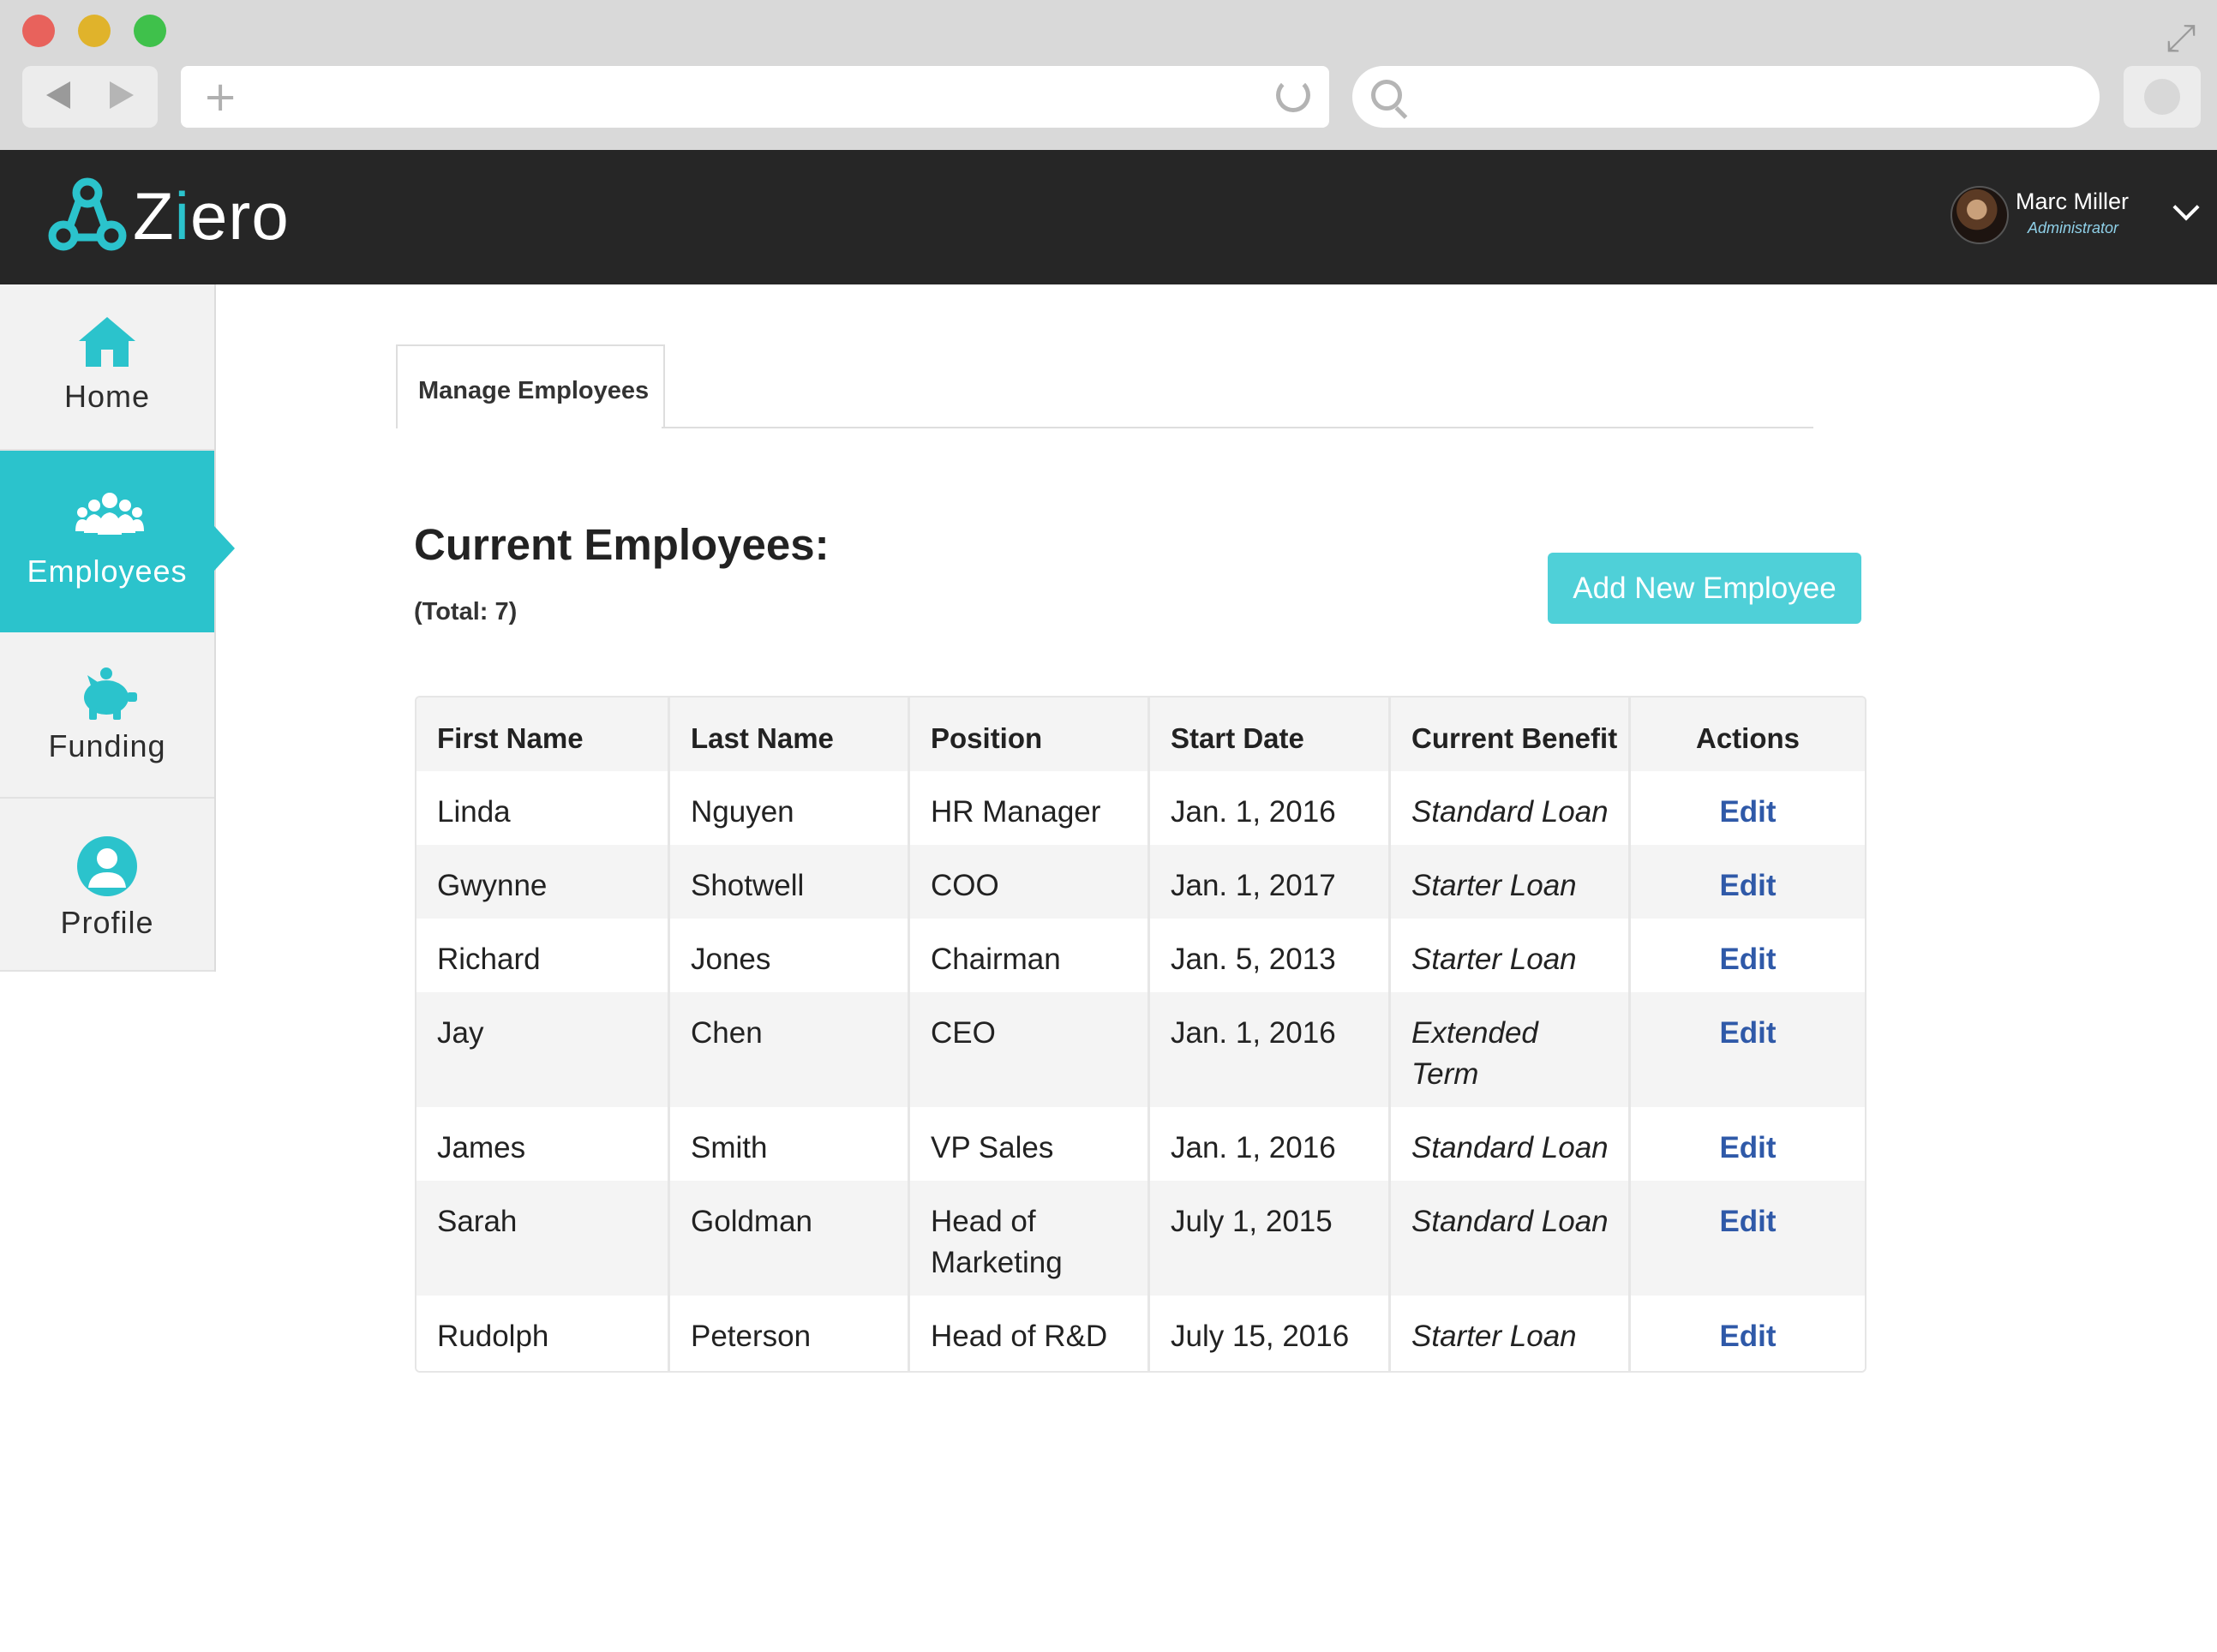  Describe the element at coordinates (543, 808) in the screenshot. I see `first-name-cell: Linda` at that location.